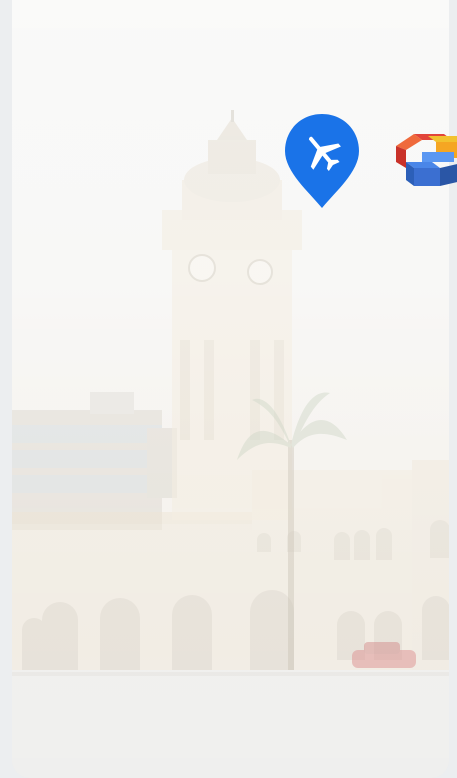 This screenshot has width=457, height=778. What do you see at coordinates (424, 162) in the screenshot?
I see `stacked-blocks-logo-icon` at bounding box center [424, 162].